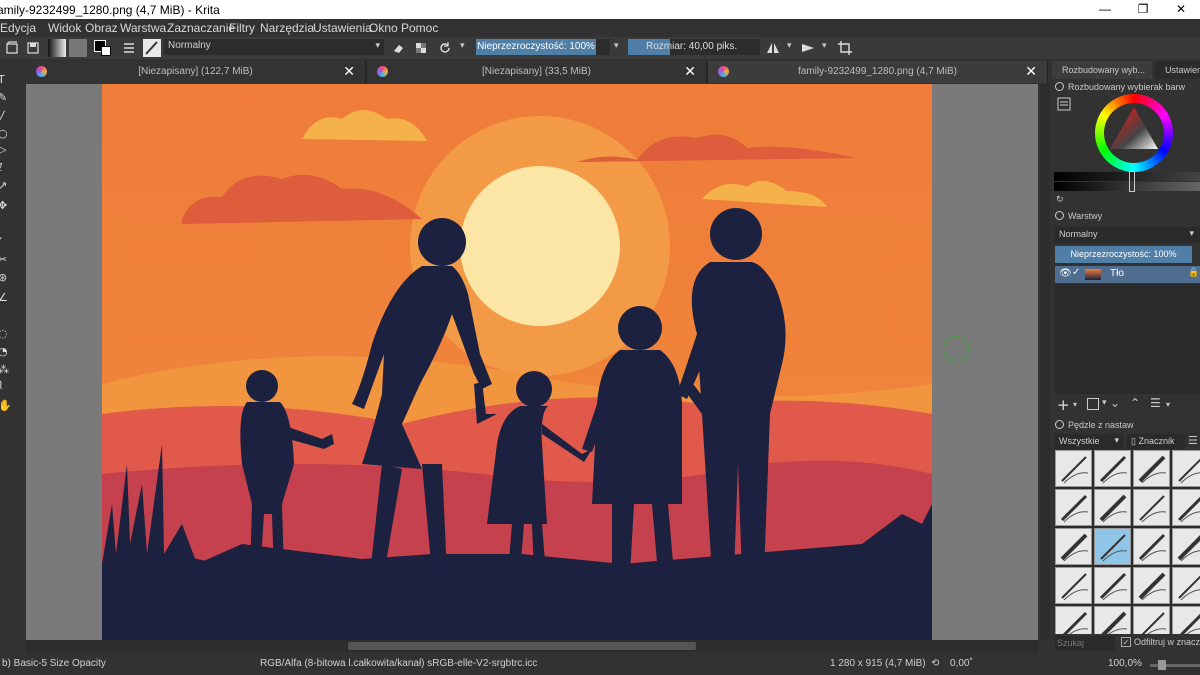 The width and height of the screenshot is (1200, 675). What do you see at coordinates (1105, 9) in the screenshot?
I see `minimize-button: —` at bounding box center [1105, 9].